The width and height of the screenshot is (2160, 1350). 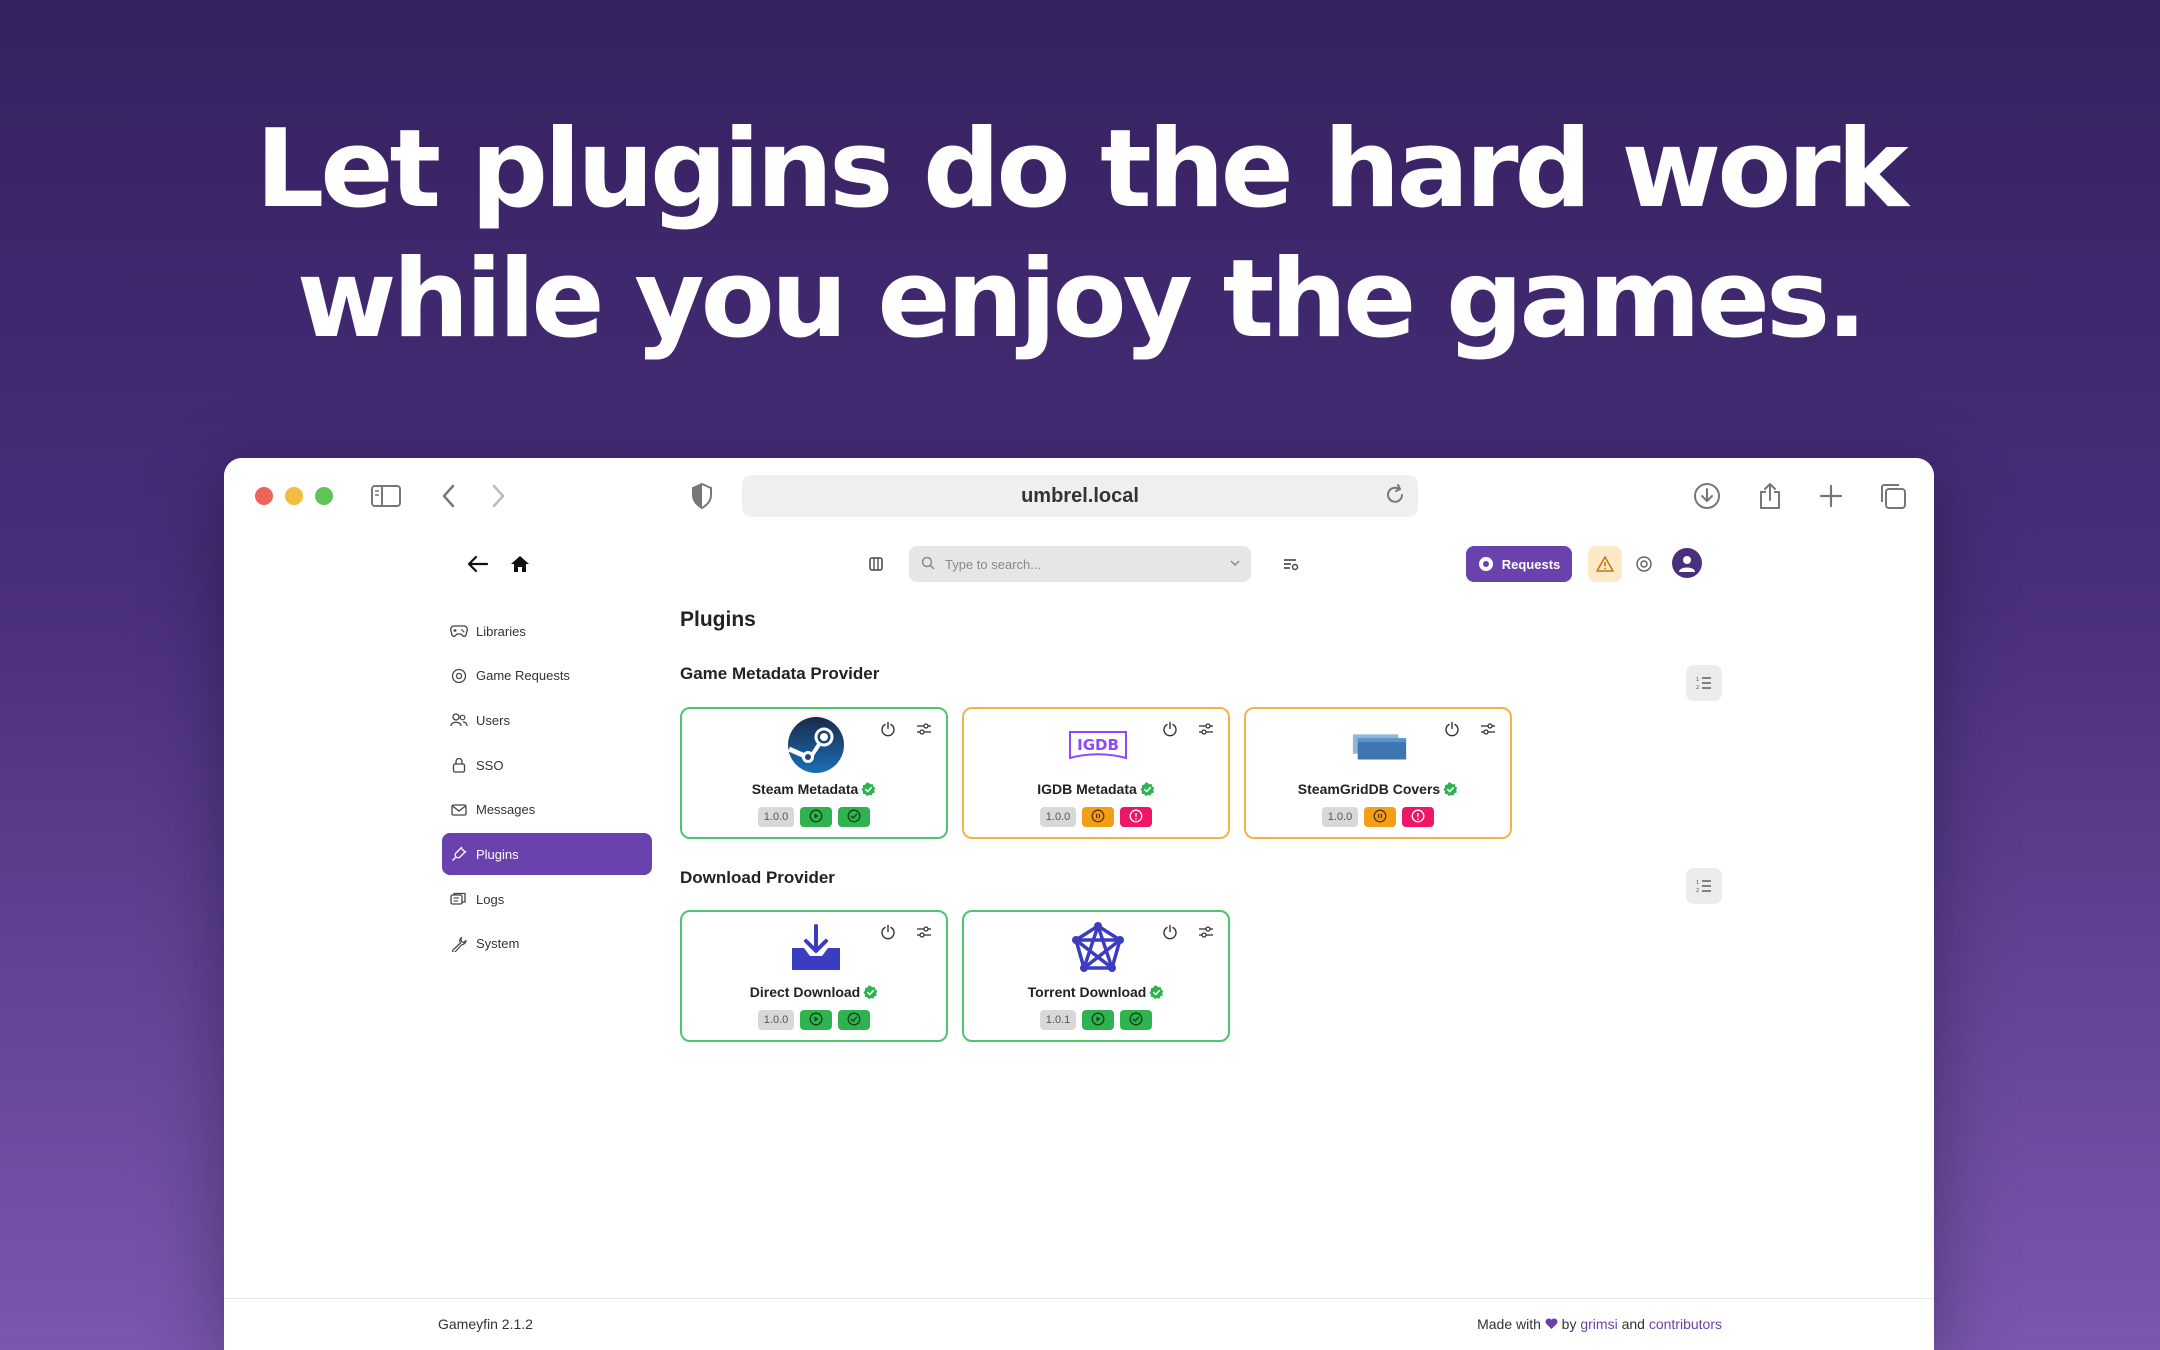 I want to click on plugin-name-text: Direct Download, so click(x=805, y=992).